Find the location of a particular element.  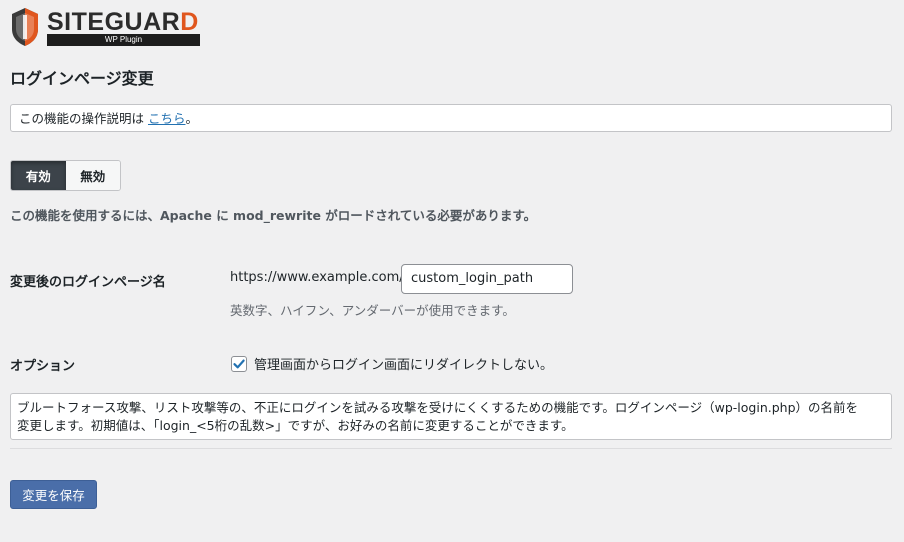

checkmark-icon is located at coordinates (239, 364).